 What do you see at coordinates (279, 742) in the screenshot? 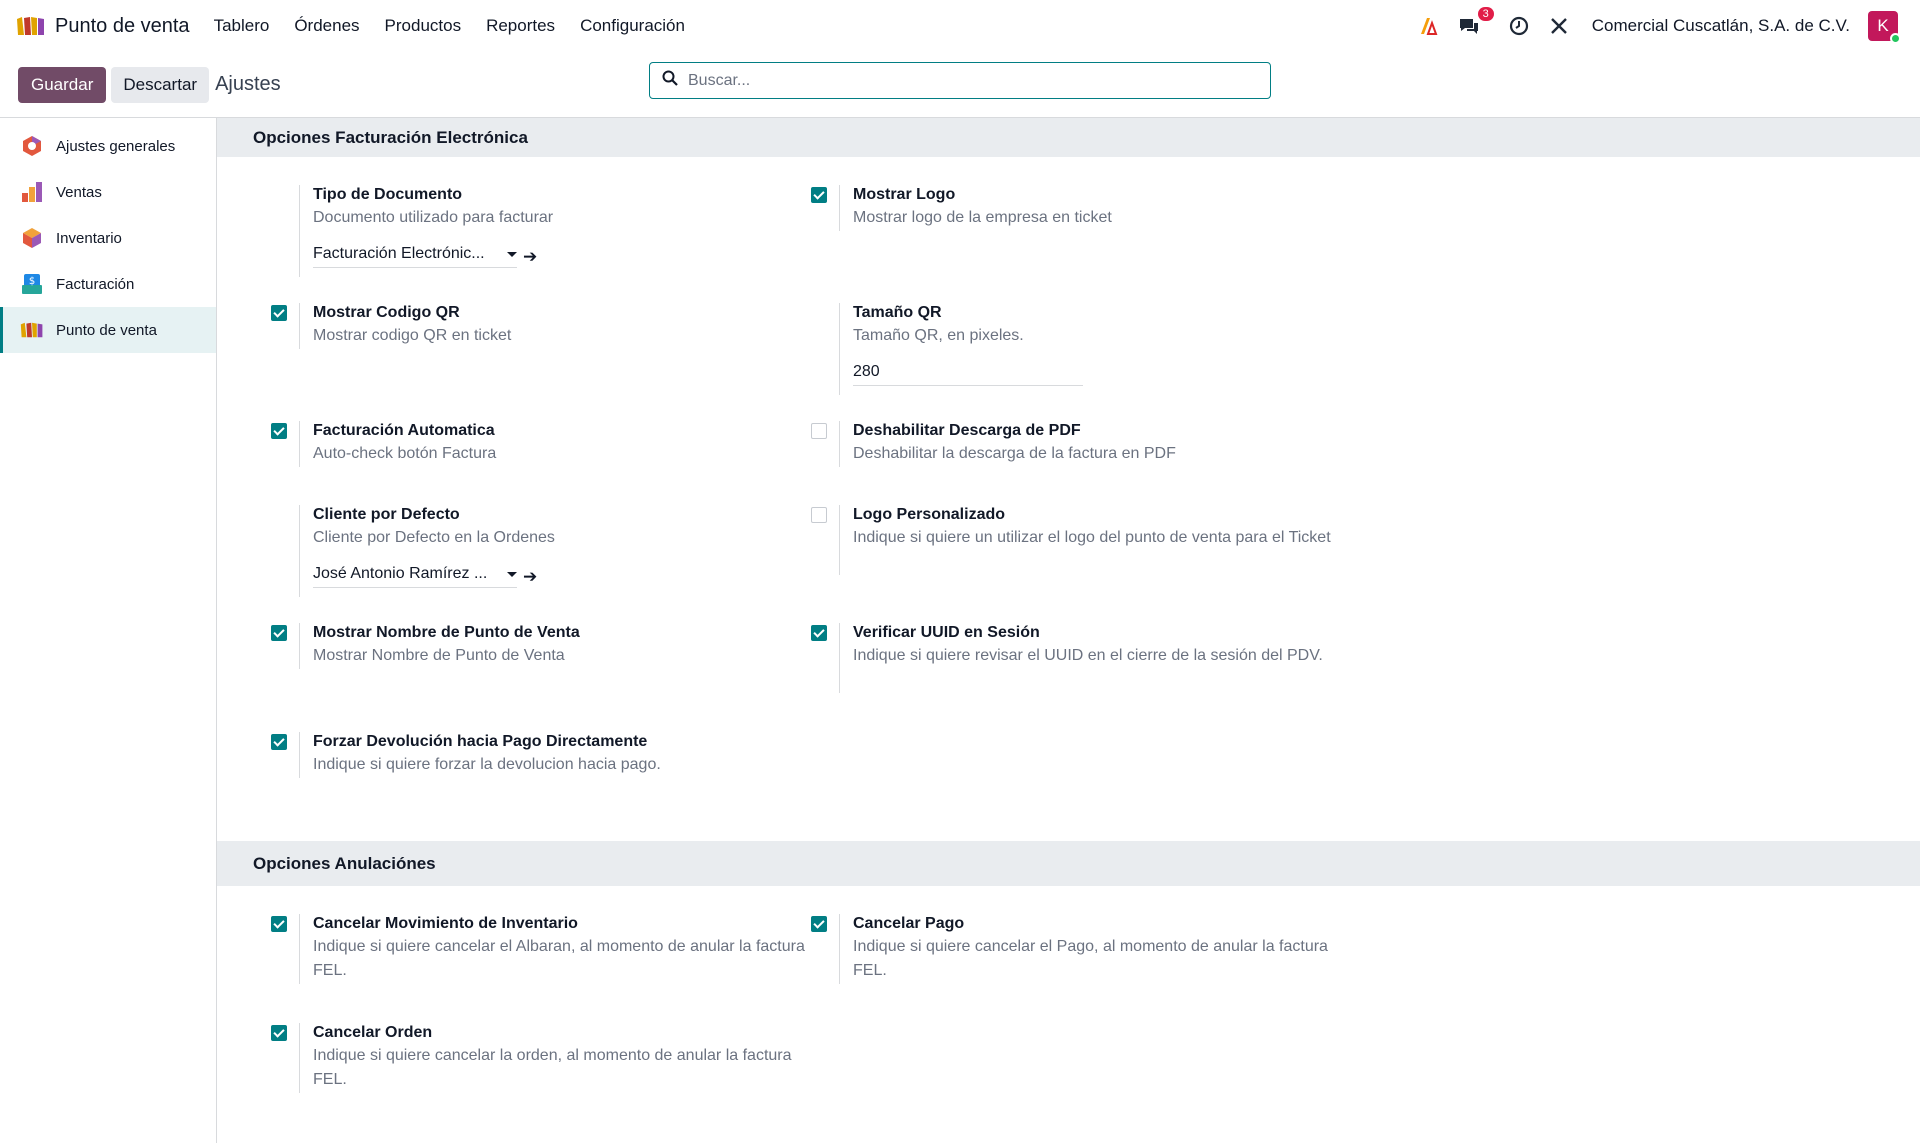
I see `forzar-devolucion-checkbox` at bounding box center [279, 742].